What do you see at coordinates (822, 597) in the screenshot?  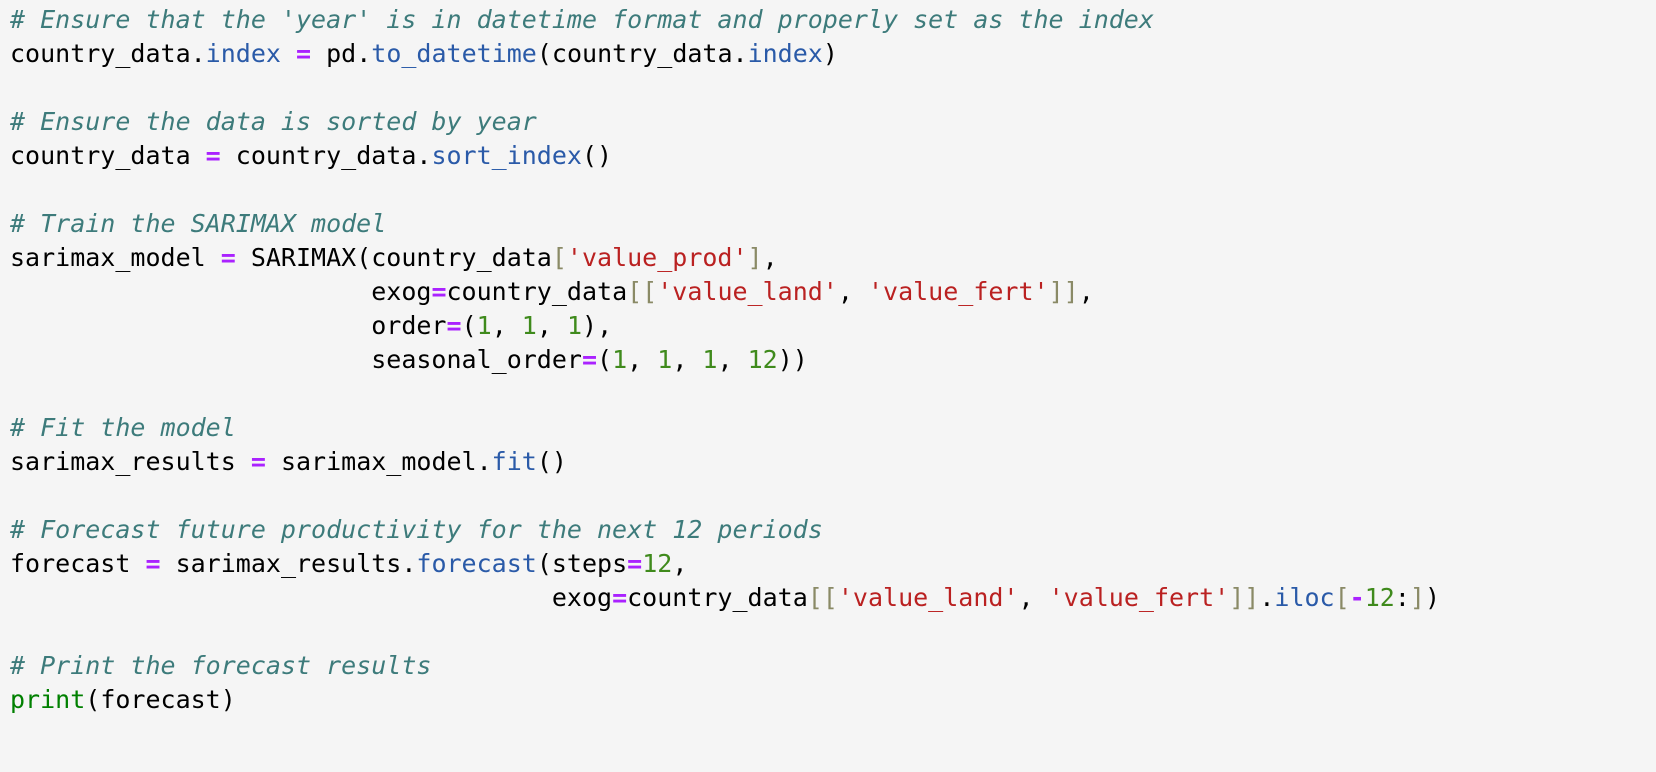 I see `code-token-brk: [[` at bounding box center [822, 597].